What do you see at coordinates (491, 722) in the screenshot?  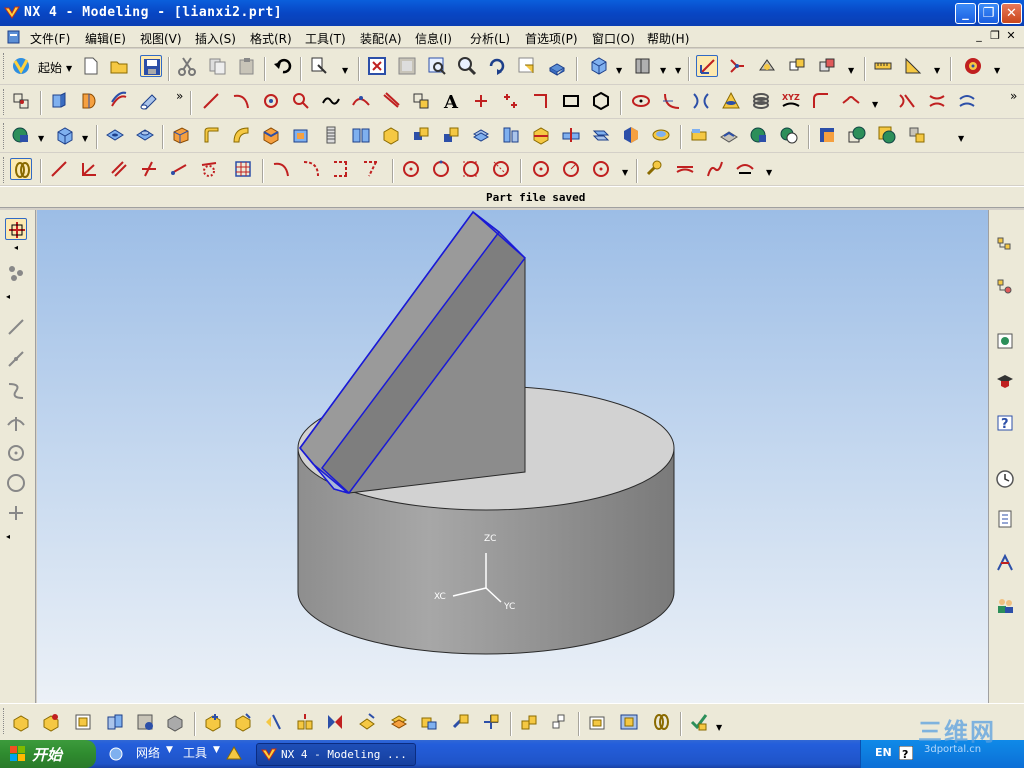 I see `route-icon` at bounding box center [491, 722].